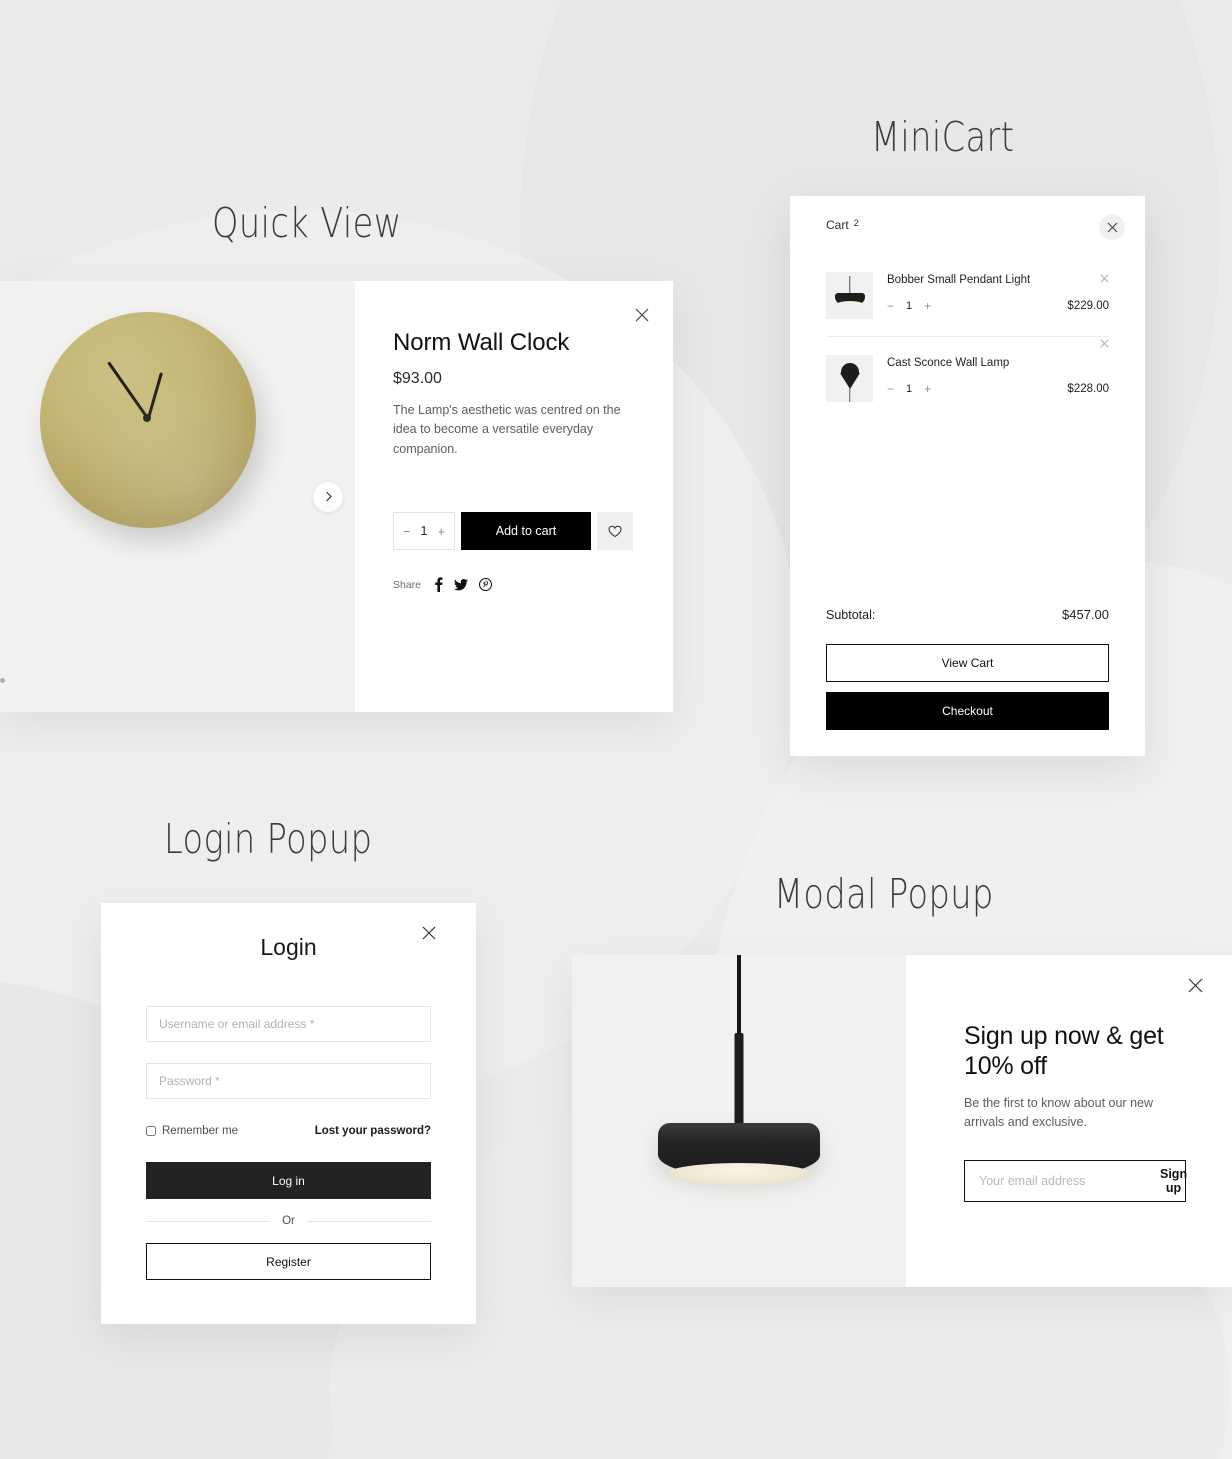  I want to click on subtotal-label: Subtotal:, so click(851, 615).